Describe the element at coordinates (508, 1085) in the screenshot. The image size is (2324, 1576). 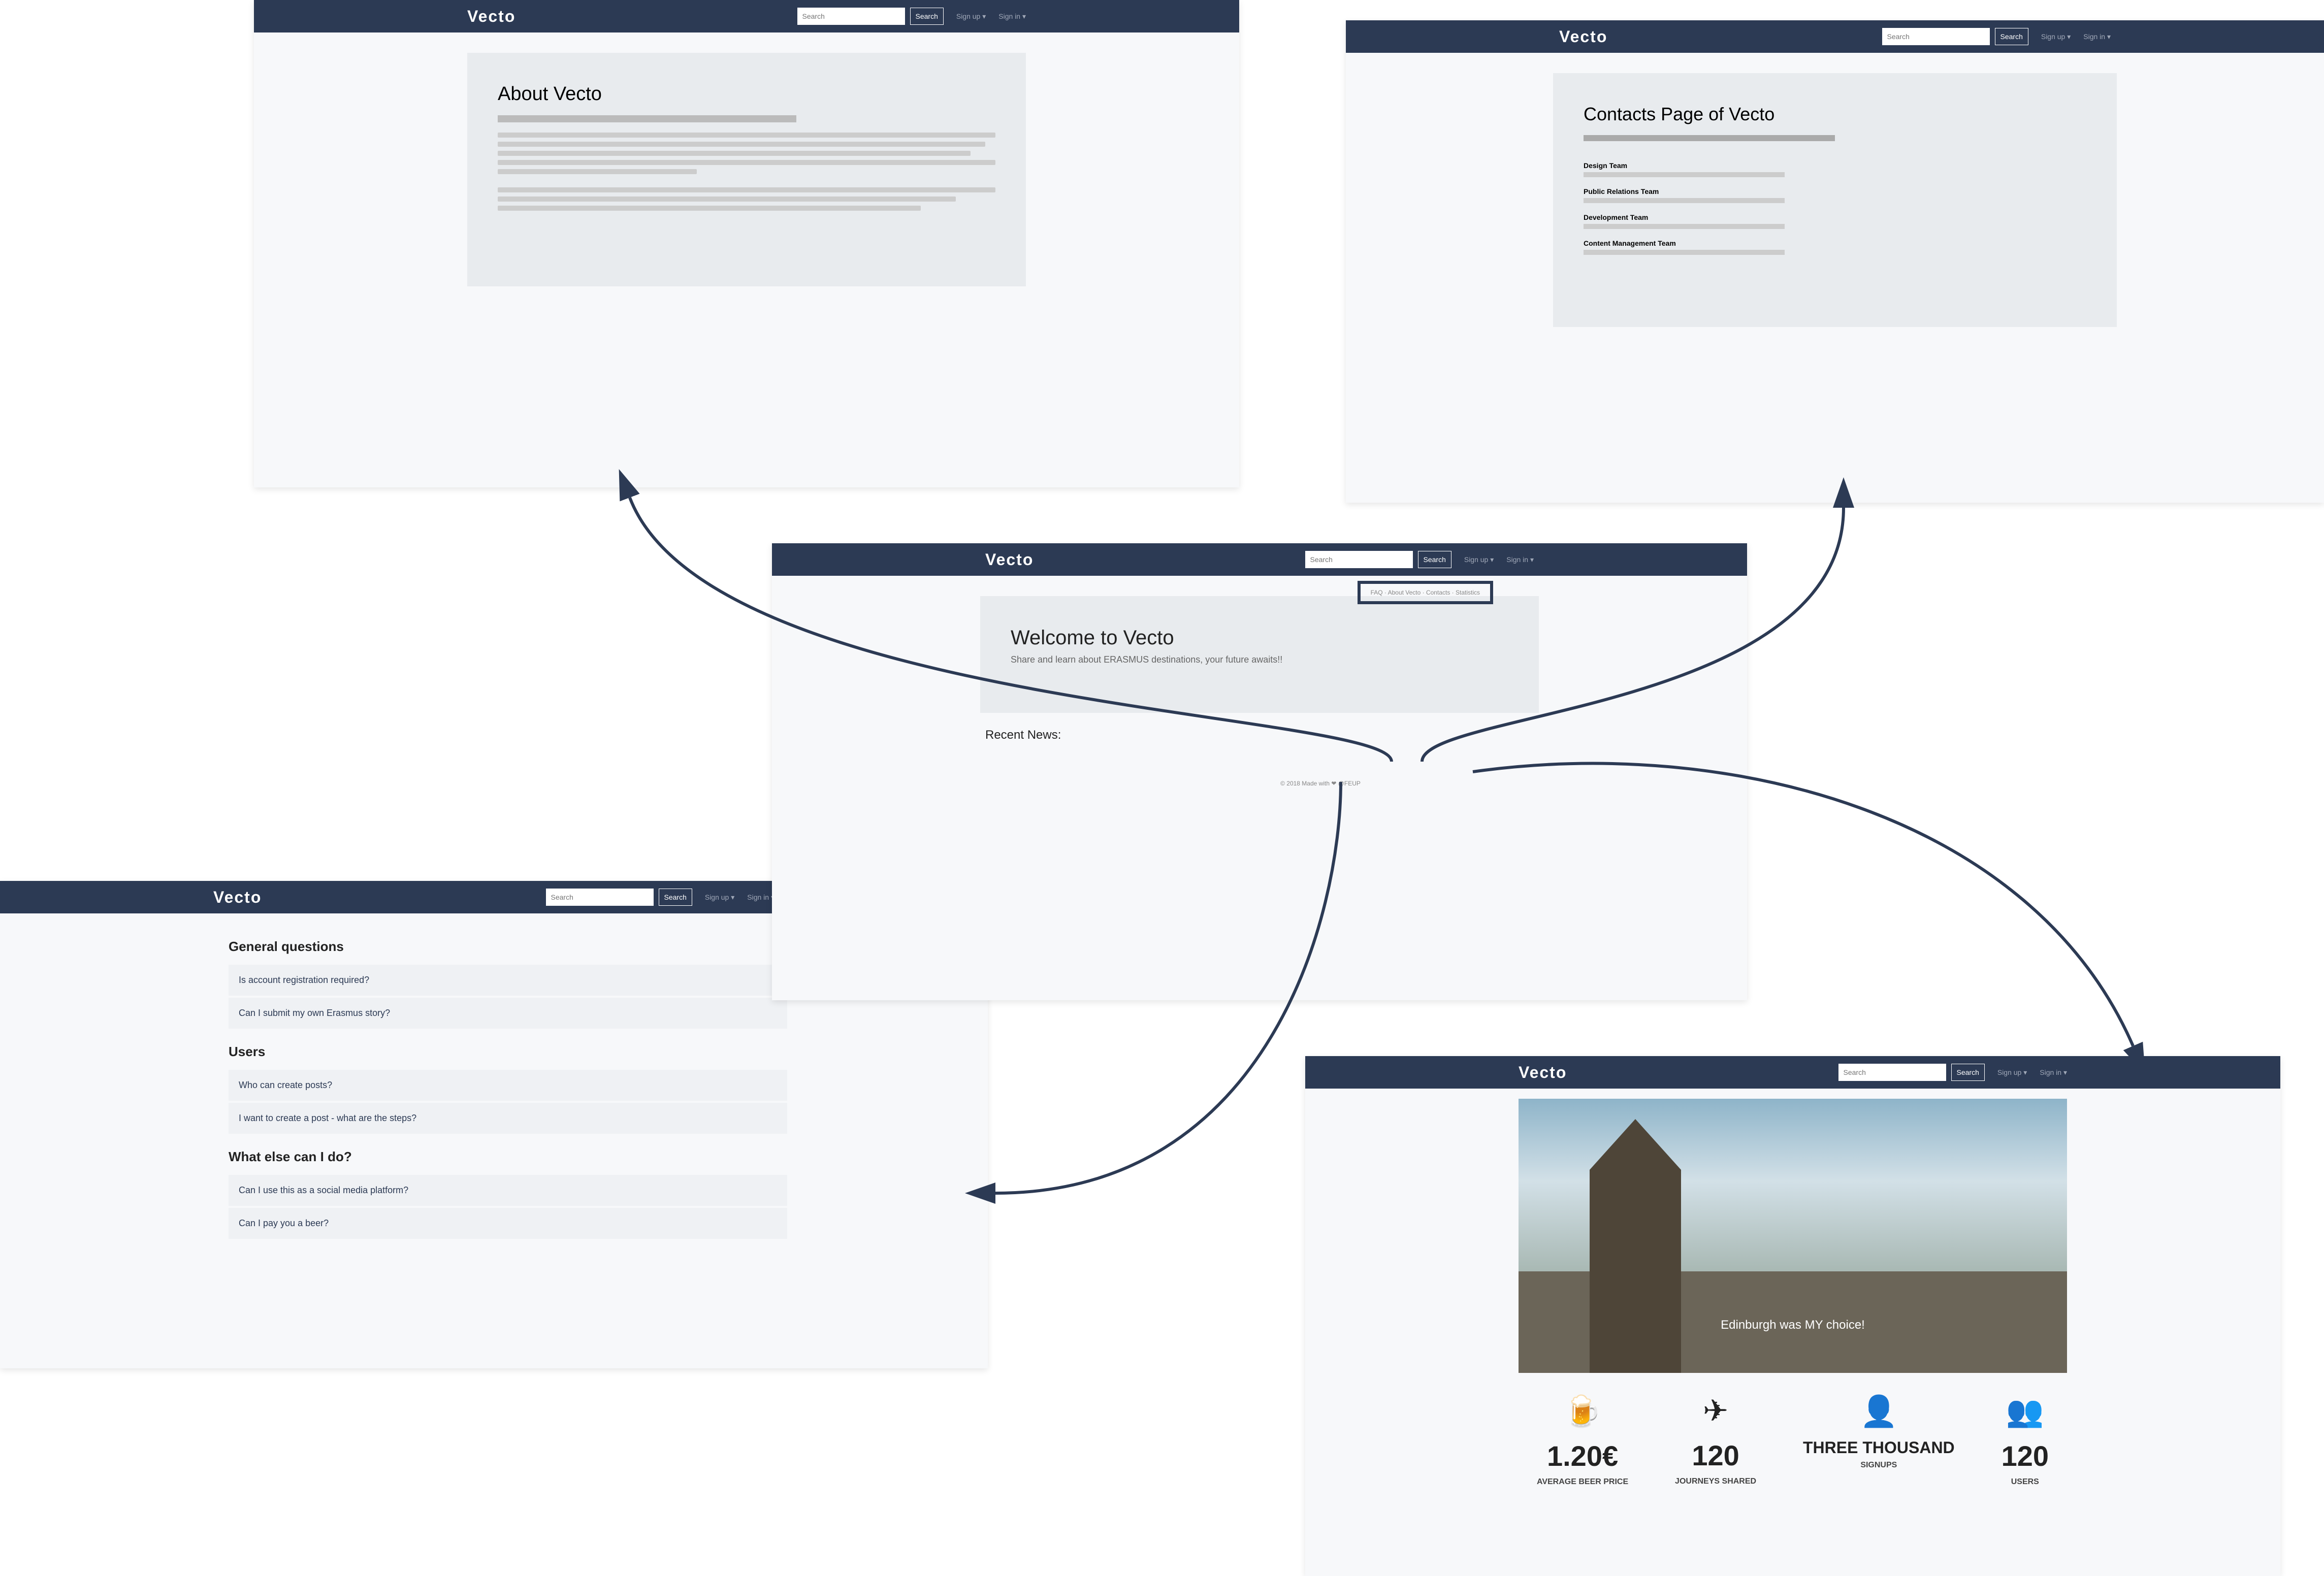
I see `faq-item: Who can create posts?` at that location.